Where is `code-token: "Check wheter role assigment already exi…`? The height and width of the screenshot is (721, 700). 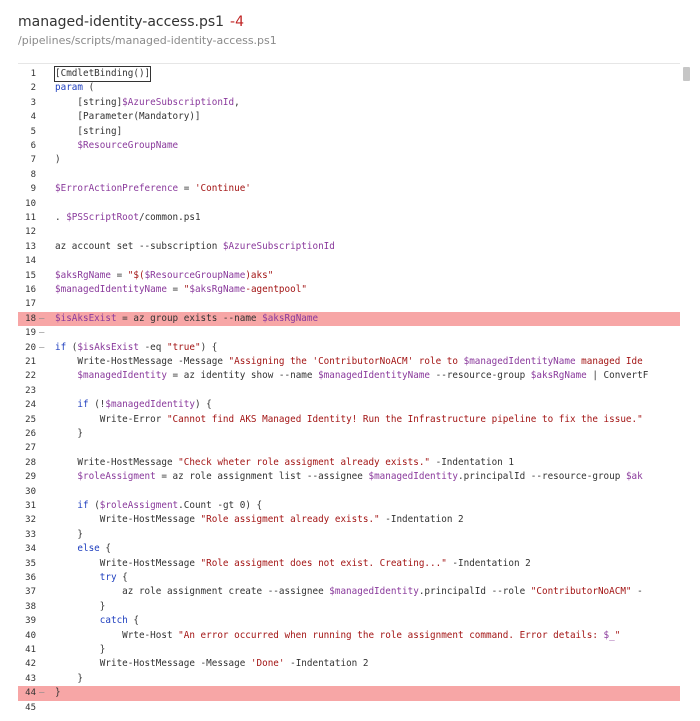 code-token: "Check wheter role assigment already exi… is located at coordinates (304, 462).